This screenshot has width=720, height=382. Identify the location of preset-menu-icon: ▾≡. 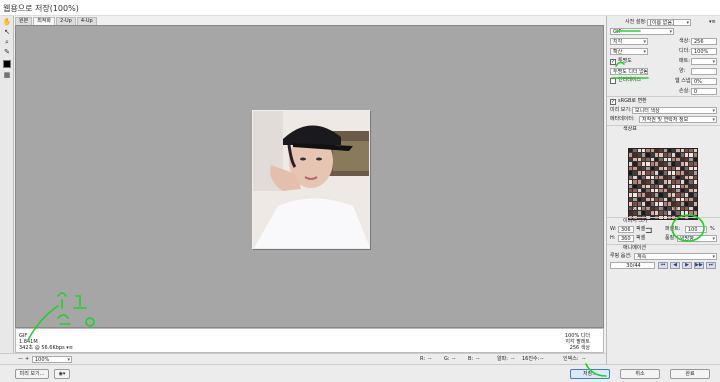
(712, 22).